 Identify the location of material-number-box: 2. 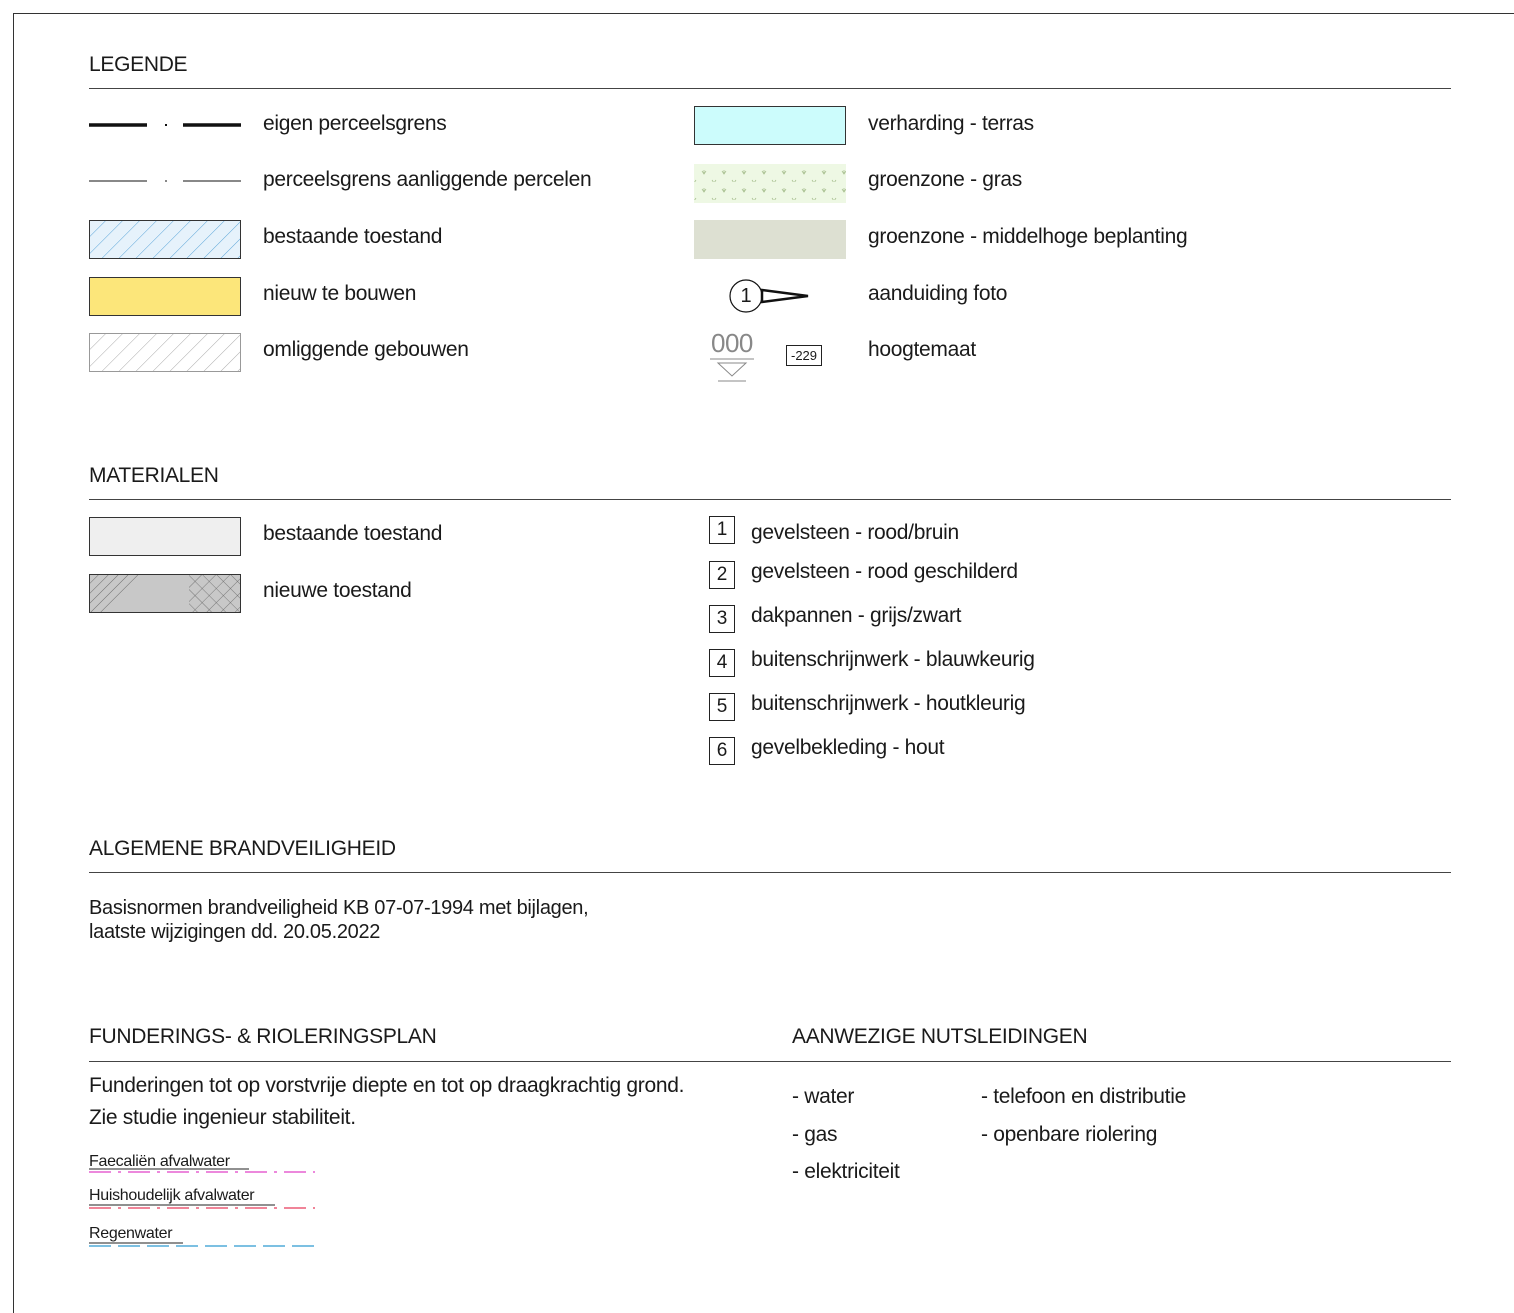
(722, 575).